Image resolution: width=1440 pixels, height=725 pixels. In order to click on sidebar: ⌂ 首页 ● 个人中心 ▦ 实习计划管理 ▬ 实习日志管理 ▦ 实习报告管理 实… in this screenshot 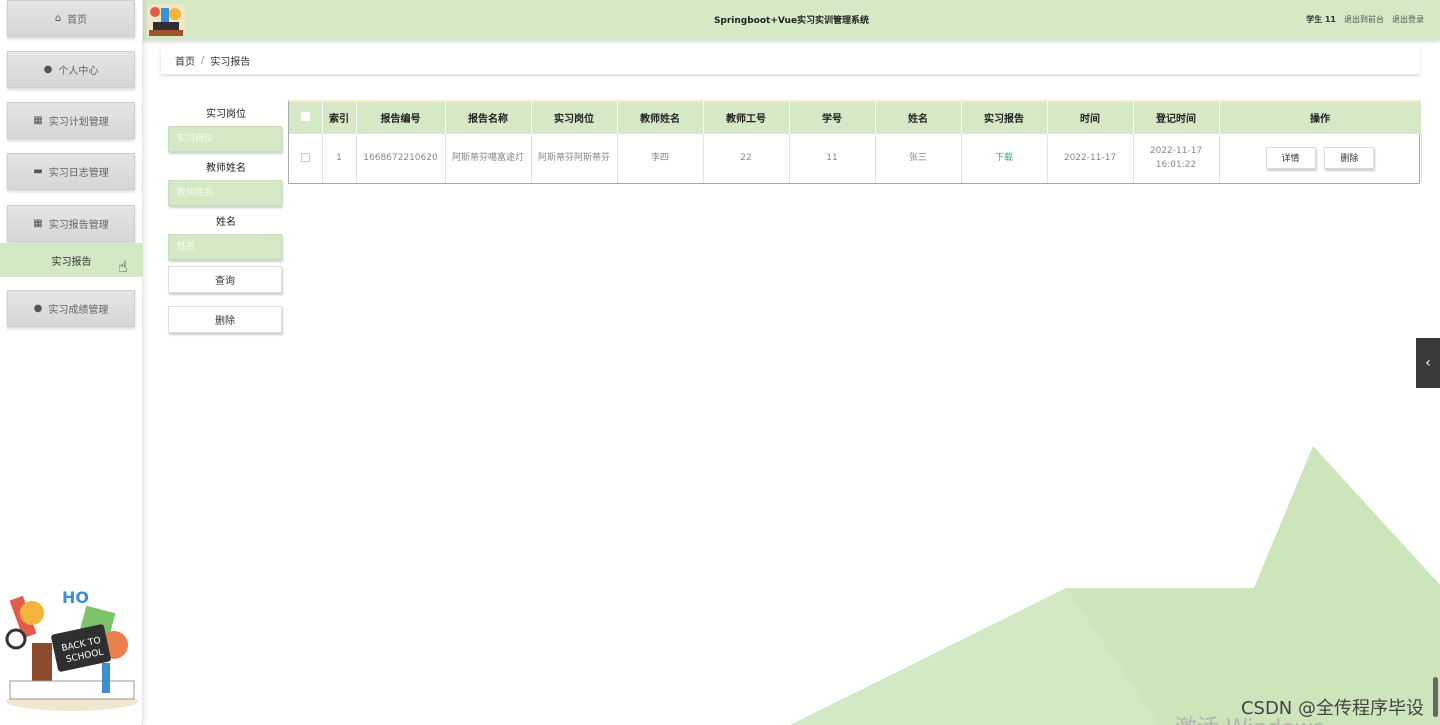, I will do `click(71, 362)`.